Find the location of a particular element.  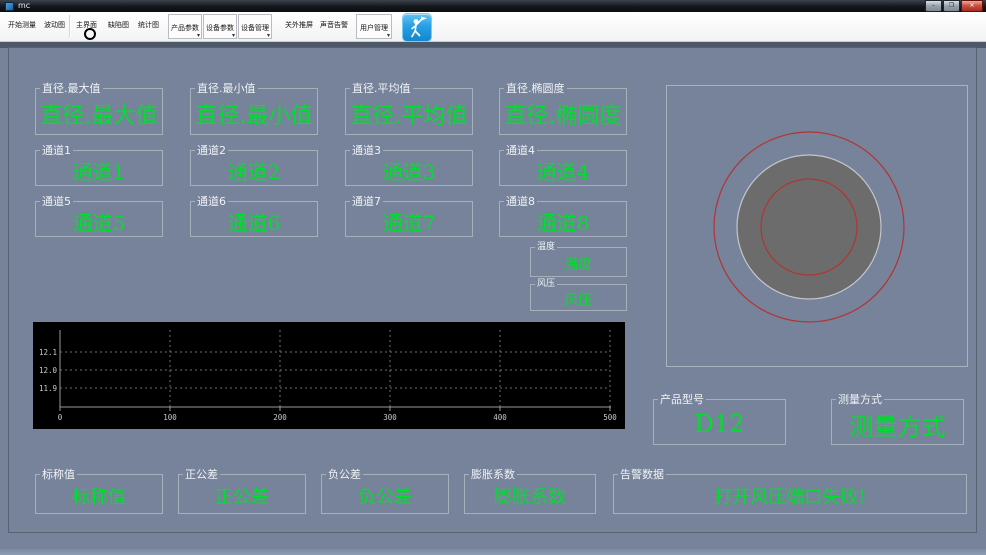

channel-8-value: 通道8 is located at coordinates (563, 222).